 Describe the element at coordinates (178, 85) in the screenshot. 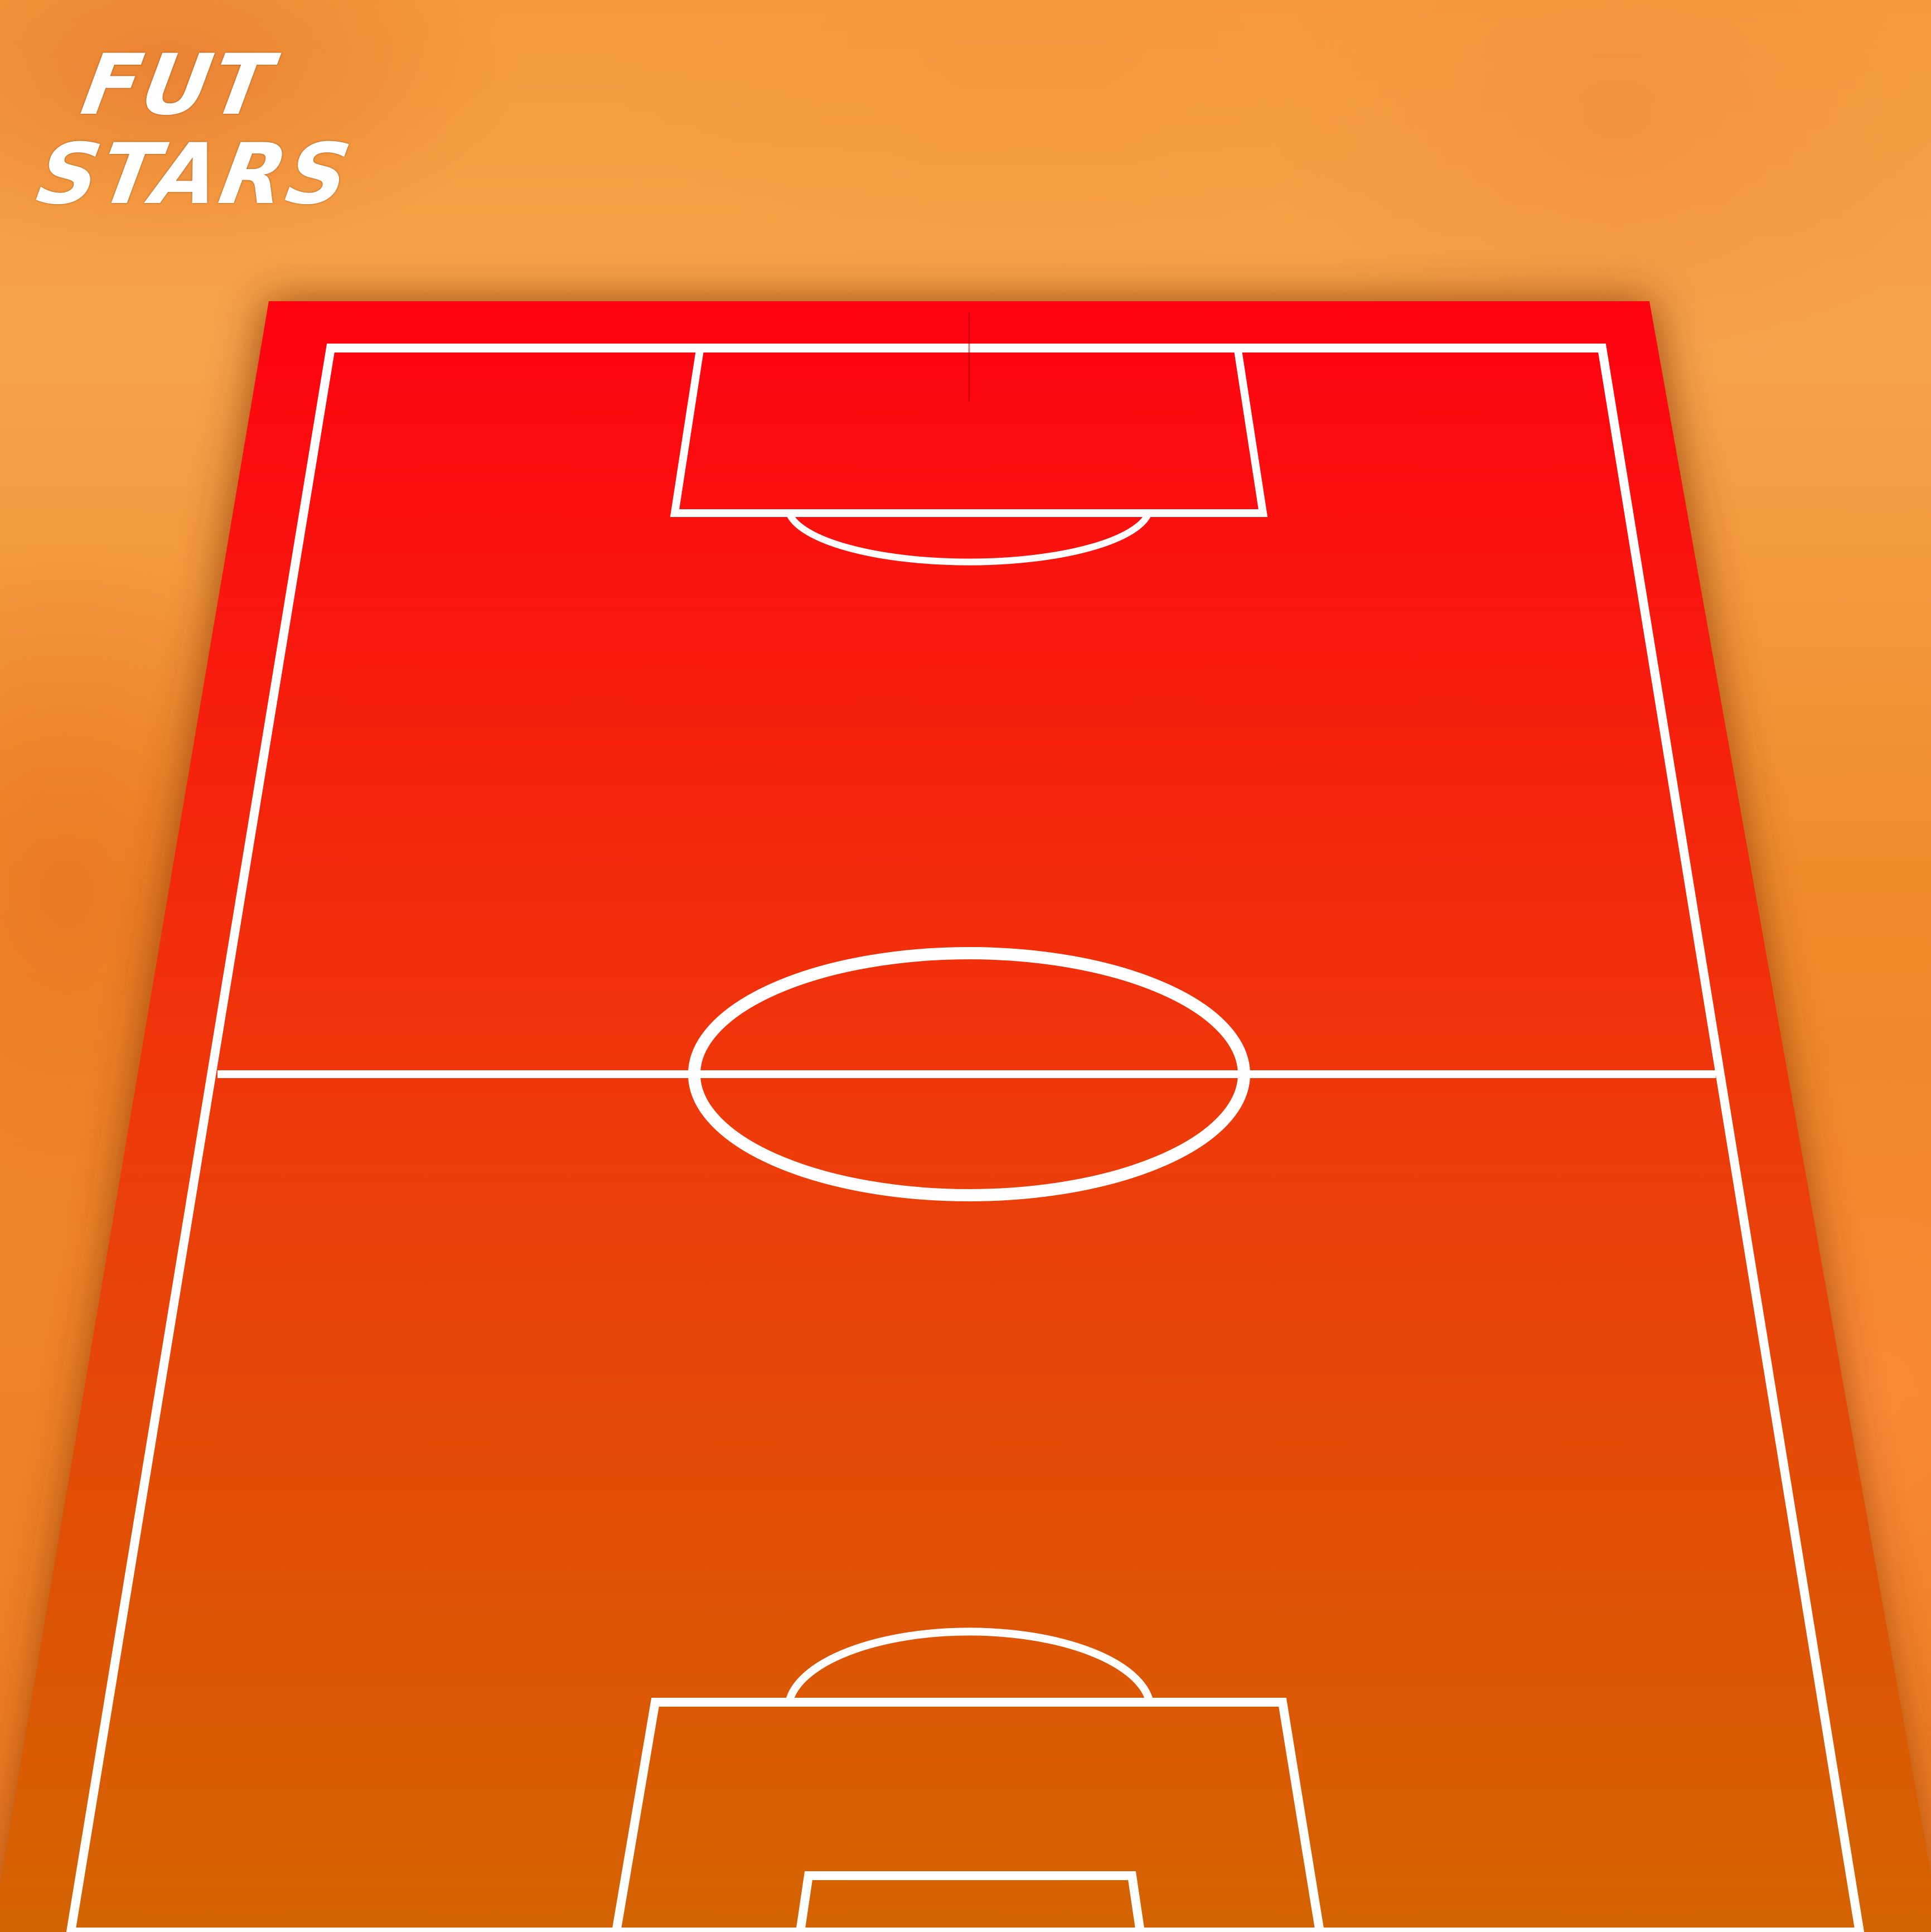

I see `logo-text-fut: FUT` at that location.